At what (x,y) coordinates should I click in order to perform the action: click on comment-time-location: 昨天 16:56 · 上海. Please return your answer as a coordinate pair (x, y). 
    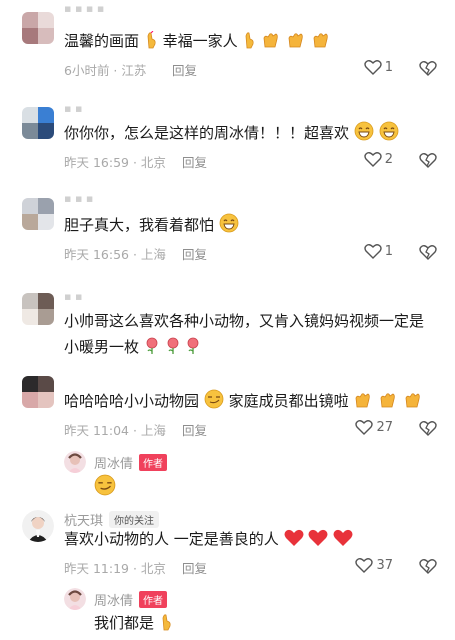
    Looking at the image, I should click on (115, 254).